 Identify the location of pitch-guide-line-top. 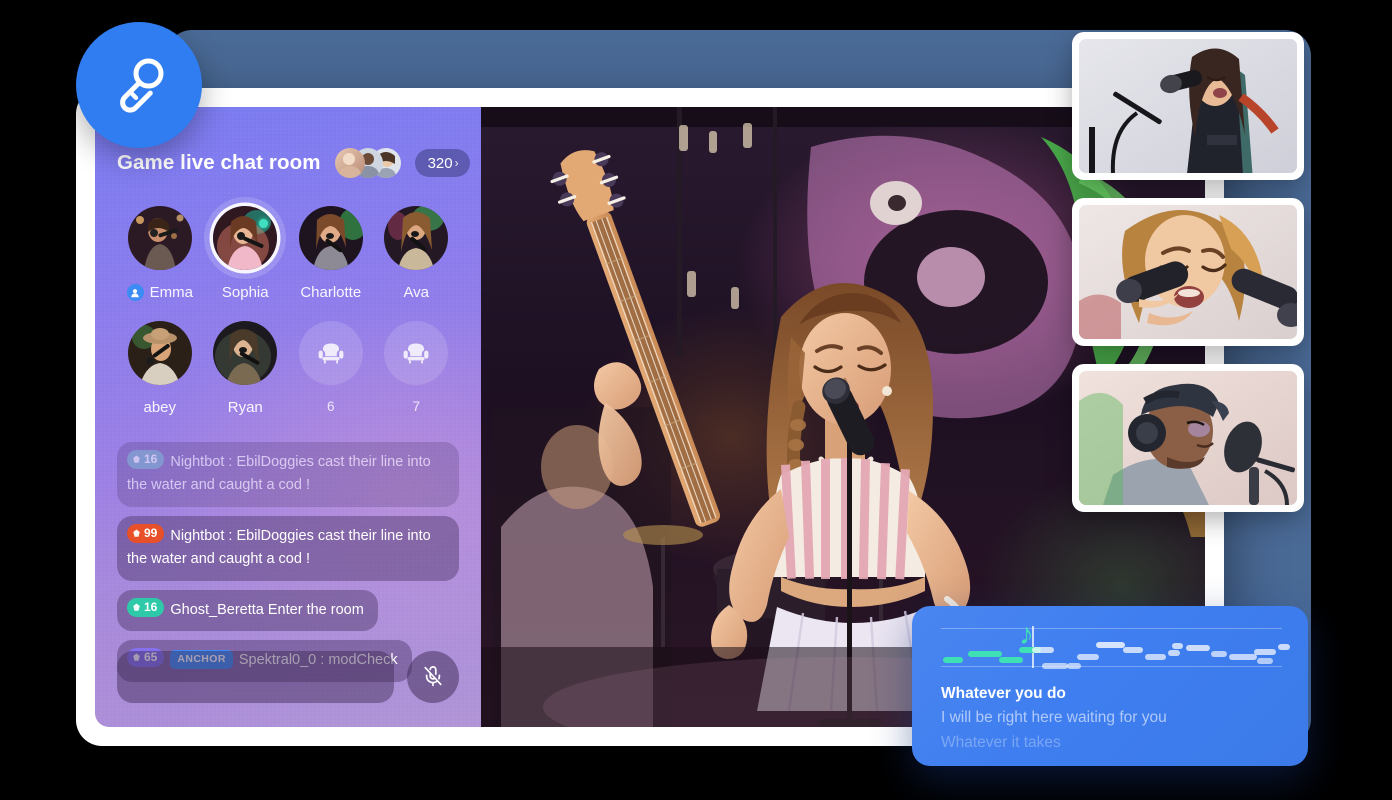
(1111, 628).